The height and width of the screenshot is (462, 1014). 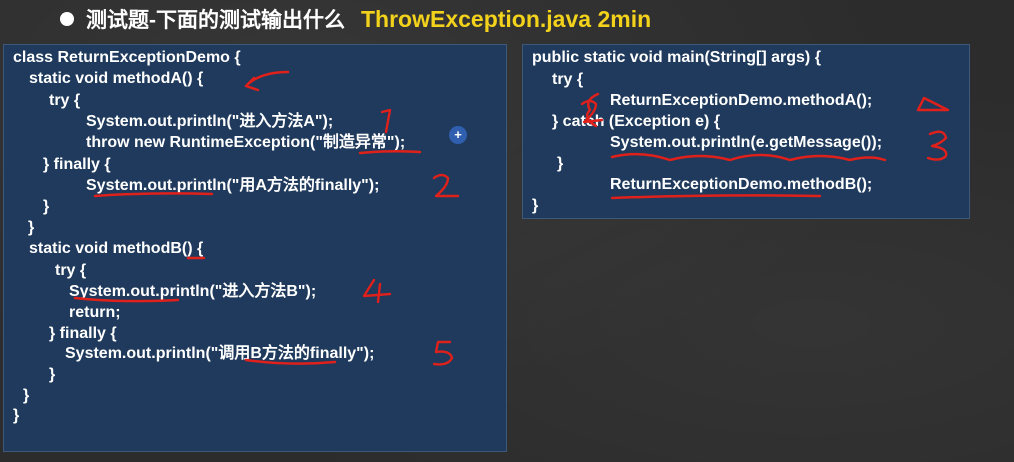 I want to click on code-line: ReturnExceptionDemo.methodB();, so click(x=741, y=184).